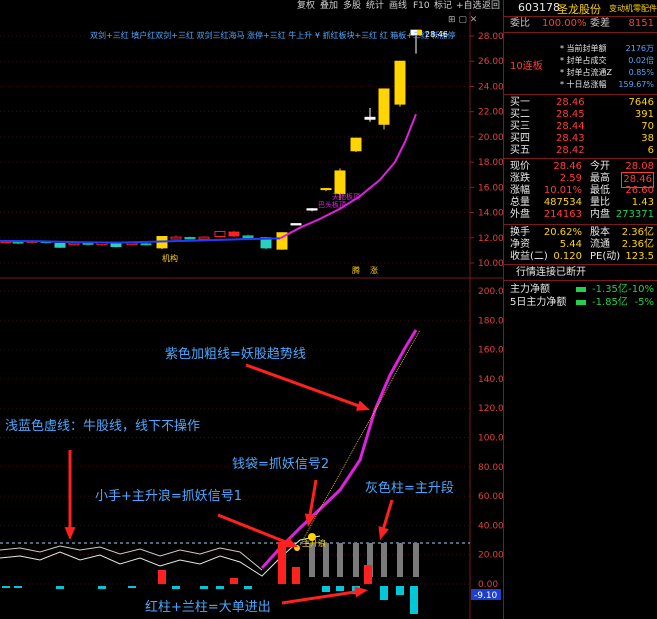 The height and width of the screenshot is (619, 657). What do you see at coordinates (375, 6) in the screenshot?
I see `toolbar-tongji: 统计` at bounding box center [375, 6].